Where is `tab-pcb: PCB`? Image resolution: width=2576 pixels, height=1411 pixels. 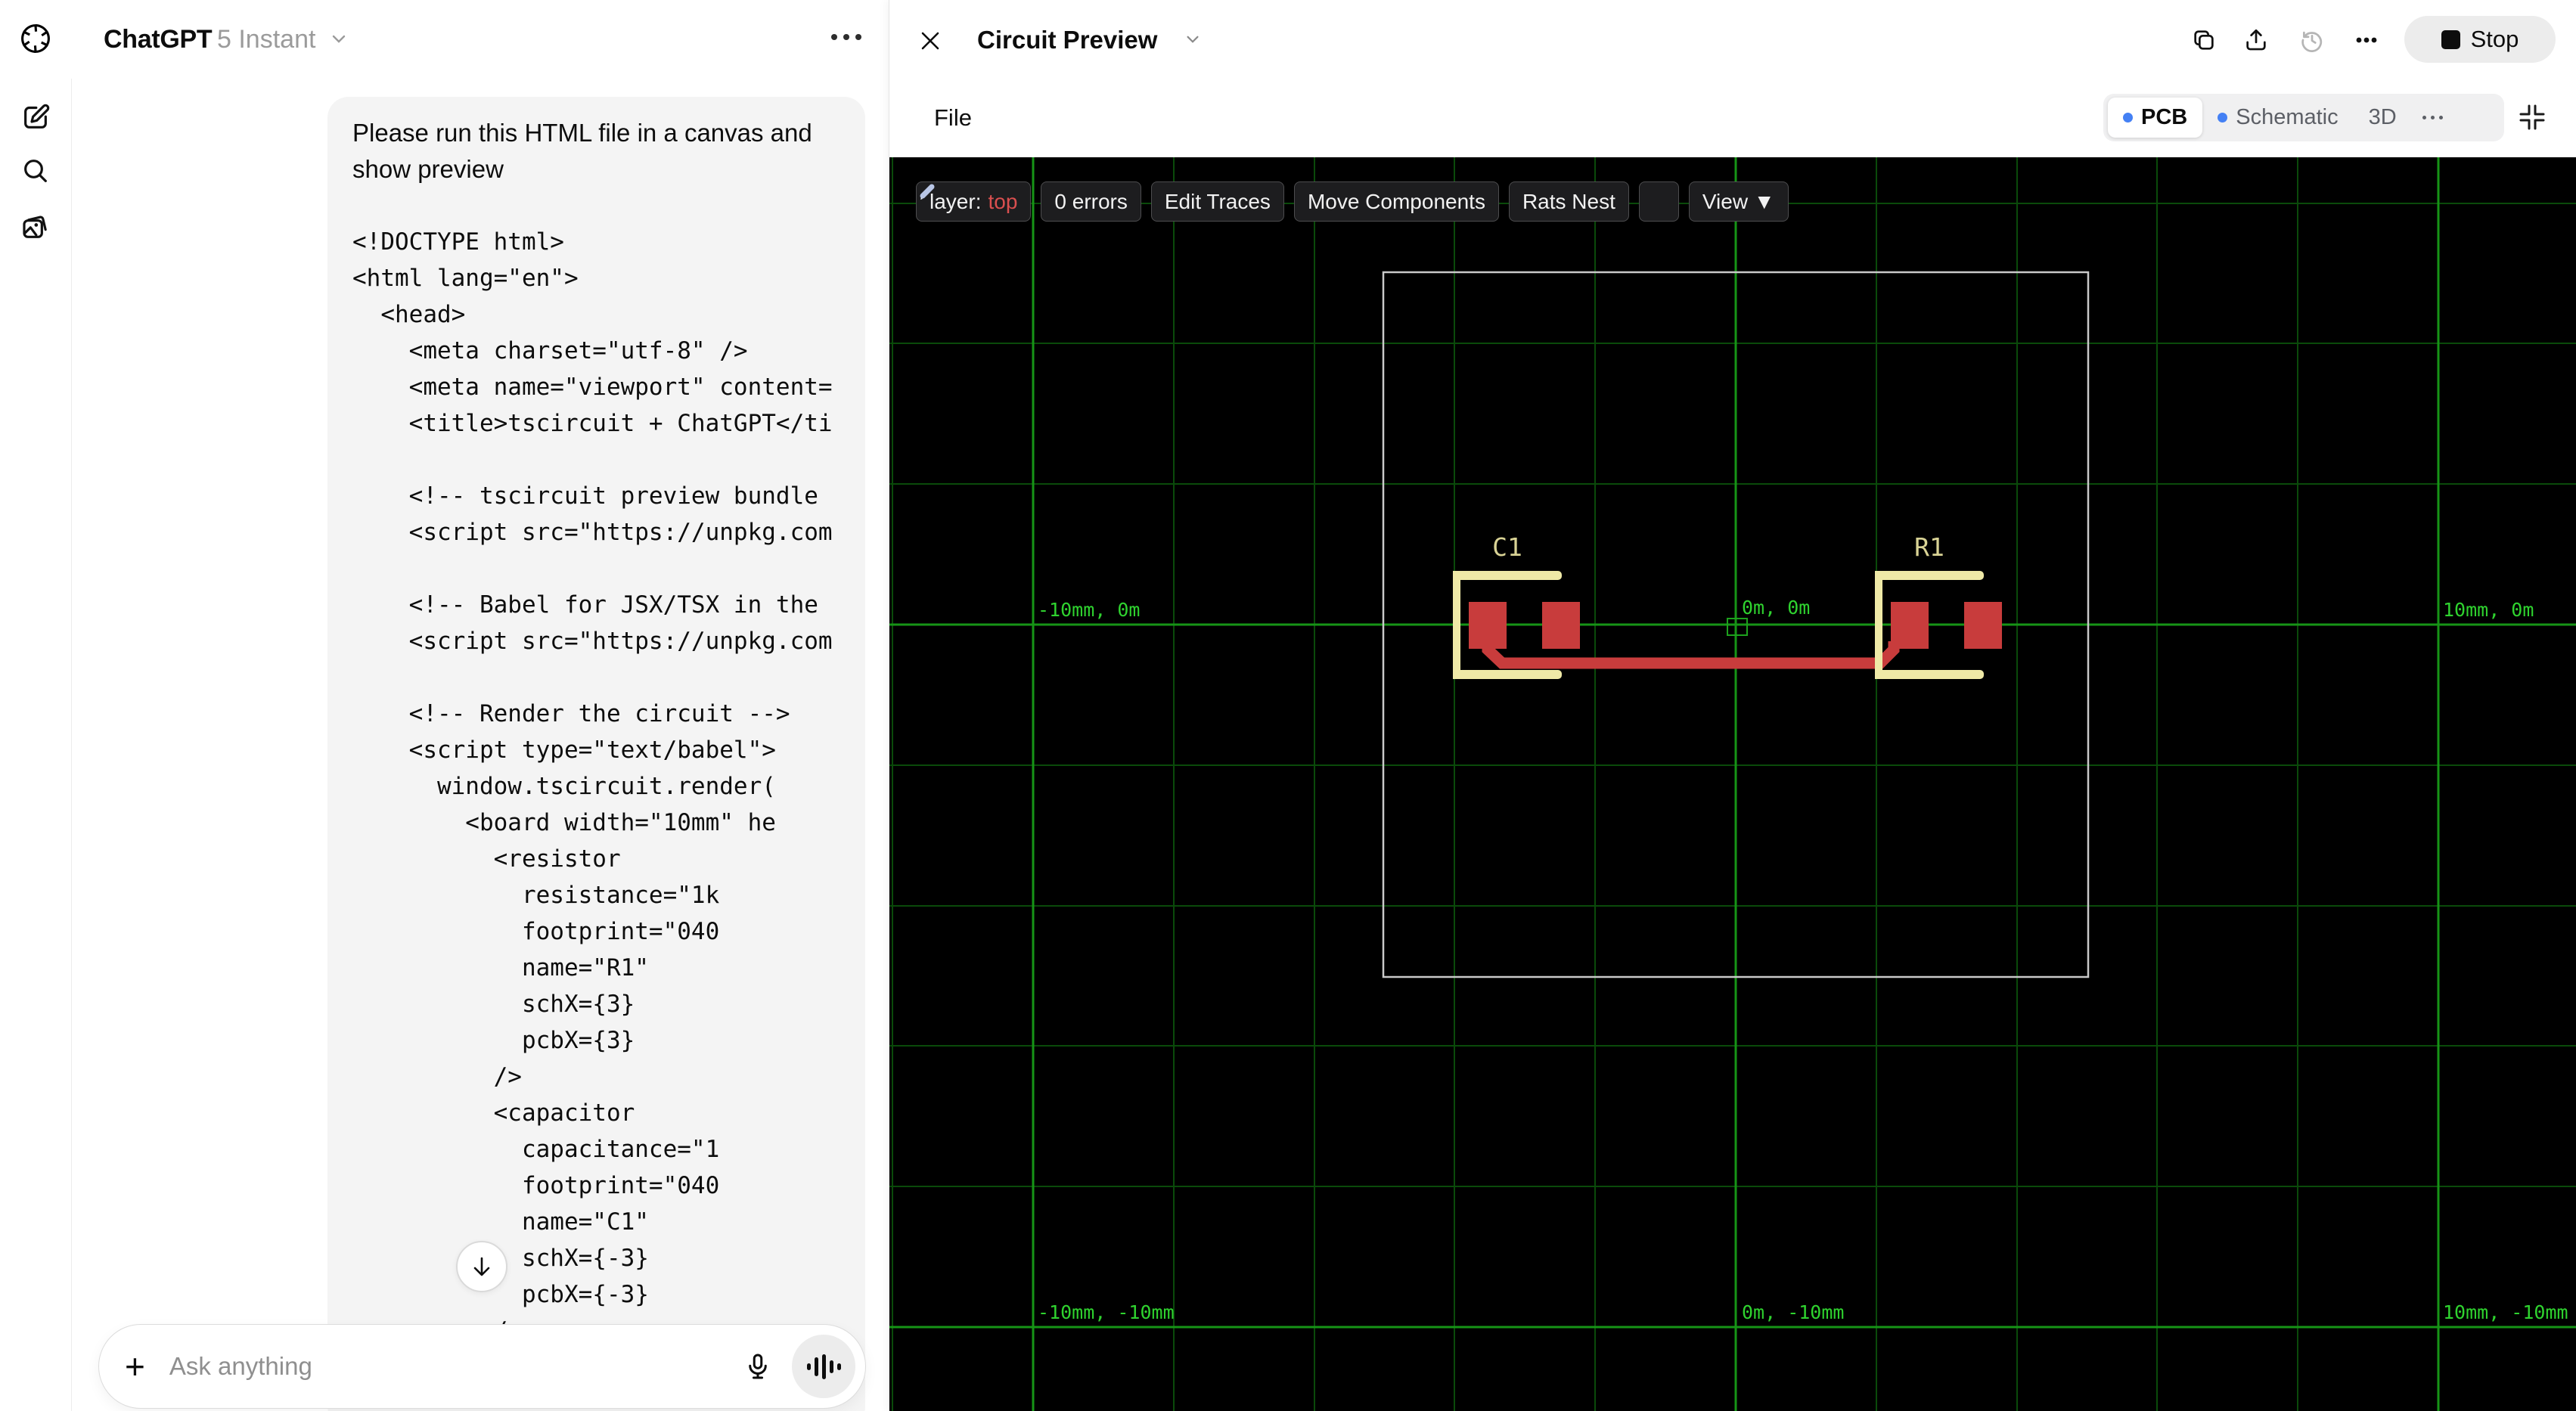 tab-pcb: PCB is located at coordinates (2155, 118).